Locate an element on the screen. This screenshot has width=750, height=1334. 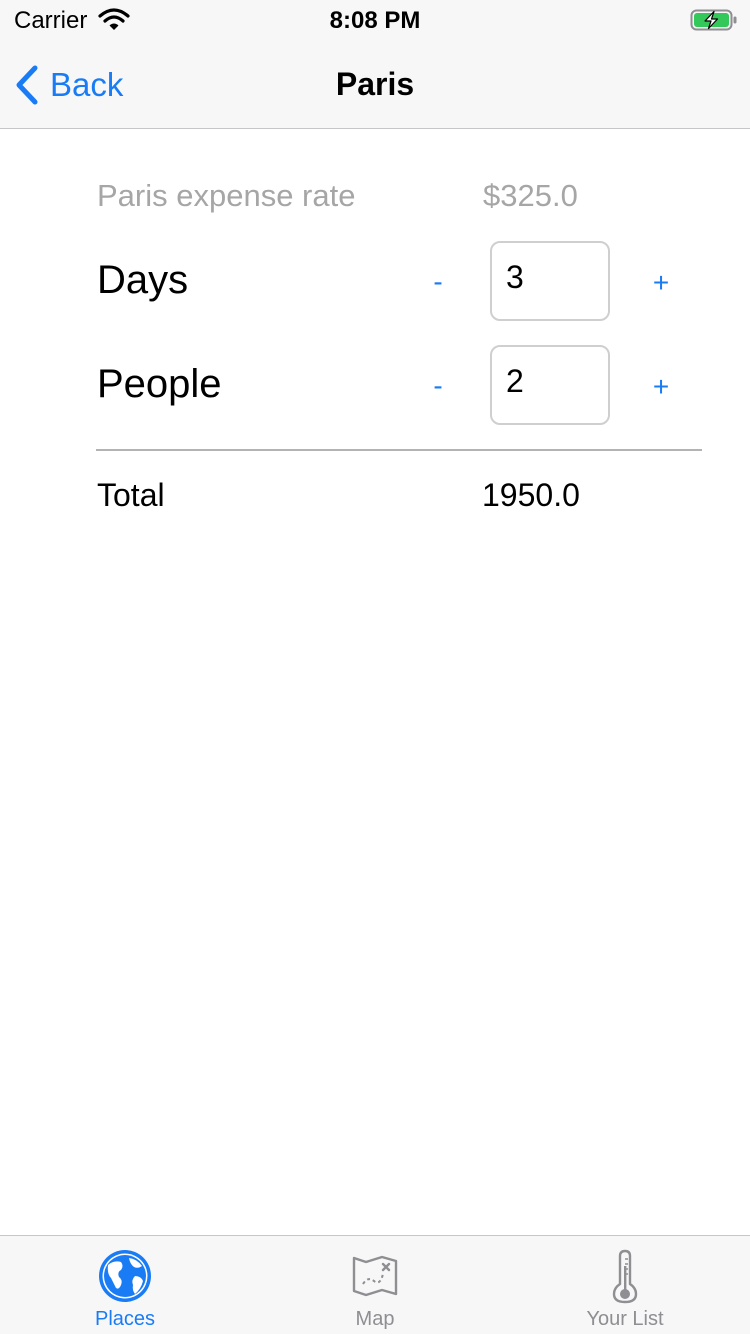
status-bar: Carrier 8:08 PM is located at coordinates (375, 20).